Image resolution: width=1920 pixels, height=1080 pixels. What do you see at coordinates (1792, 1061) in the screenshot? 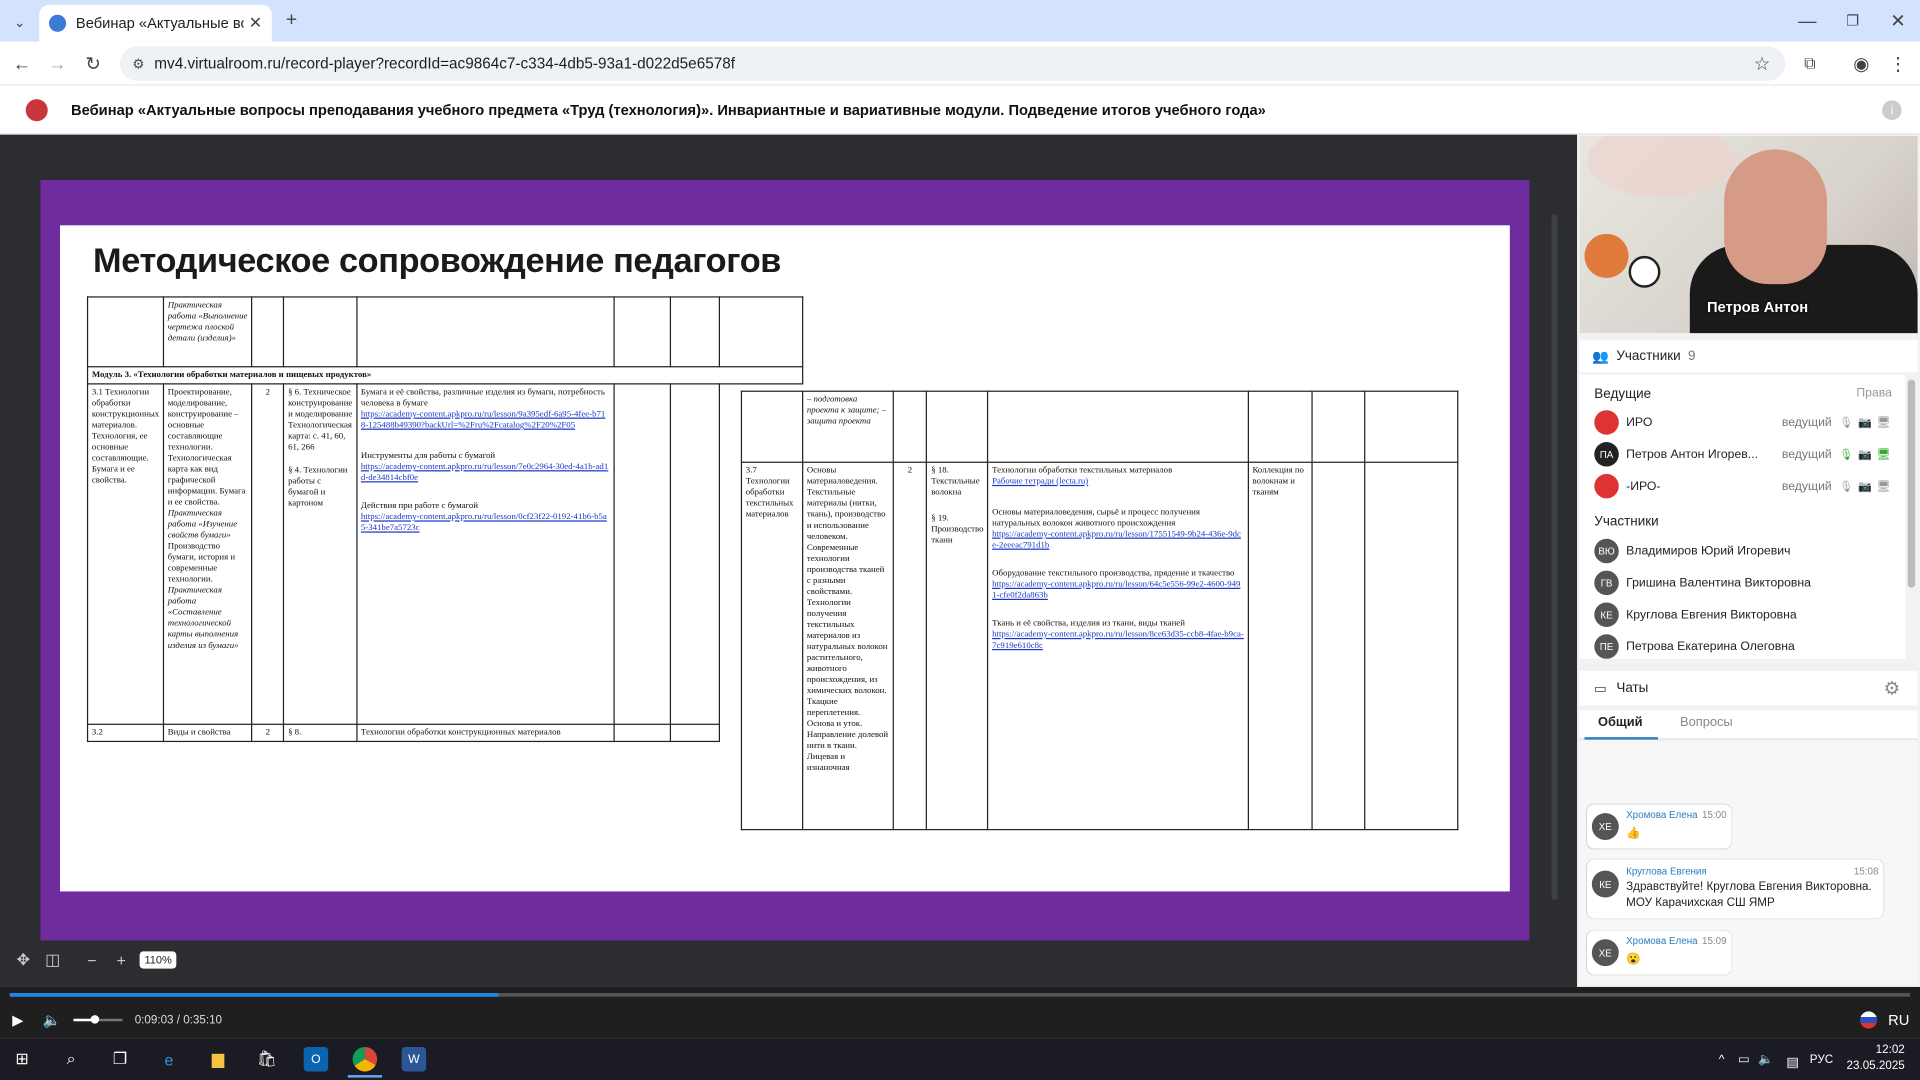
I see `notifications-icon: ▤` at bounding box center [1792, 1061].